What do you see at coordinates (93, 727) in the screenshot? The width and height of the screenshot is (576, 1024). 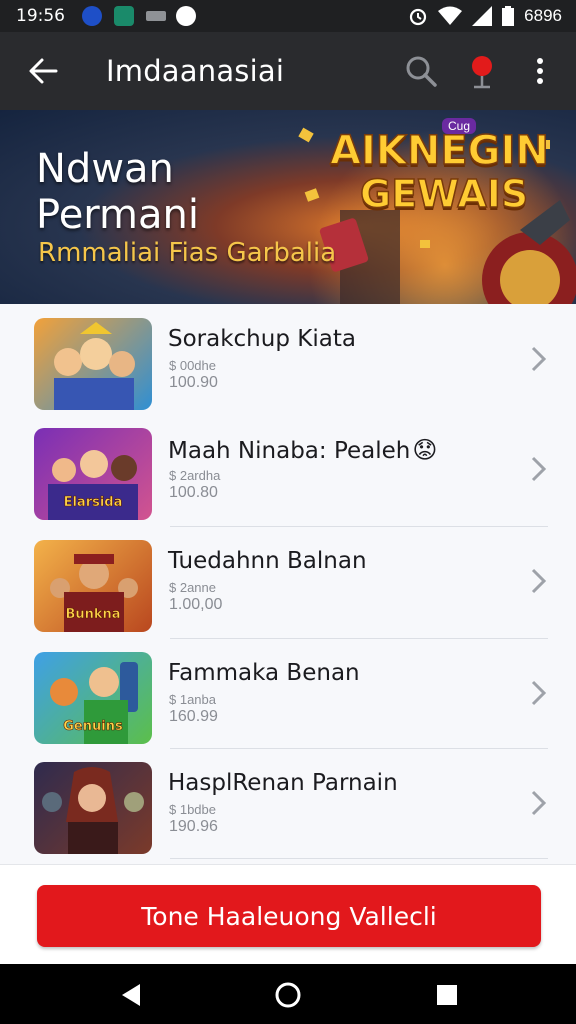 I see `thumbnail-caption: Genuins` at bounding box center [93, 727].